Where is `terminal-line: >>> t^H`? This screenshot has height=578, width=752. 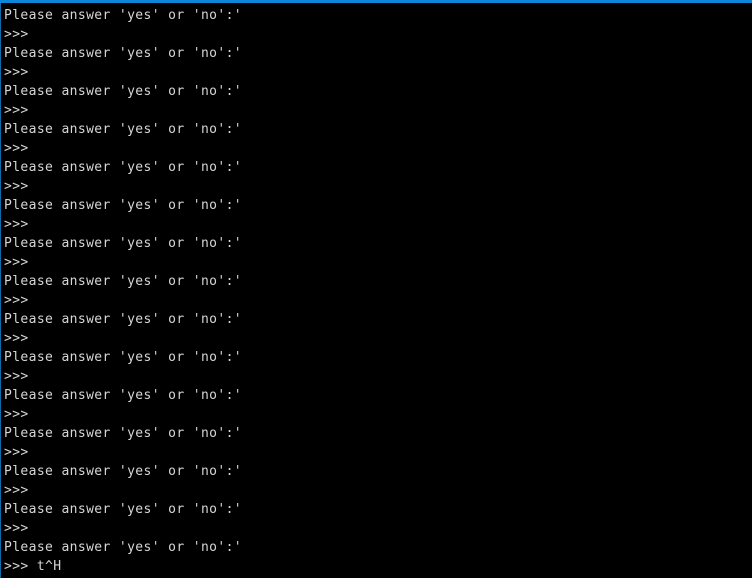
terminal-line: >>> t^H is located at coordinates (378, 566).